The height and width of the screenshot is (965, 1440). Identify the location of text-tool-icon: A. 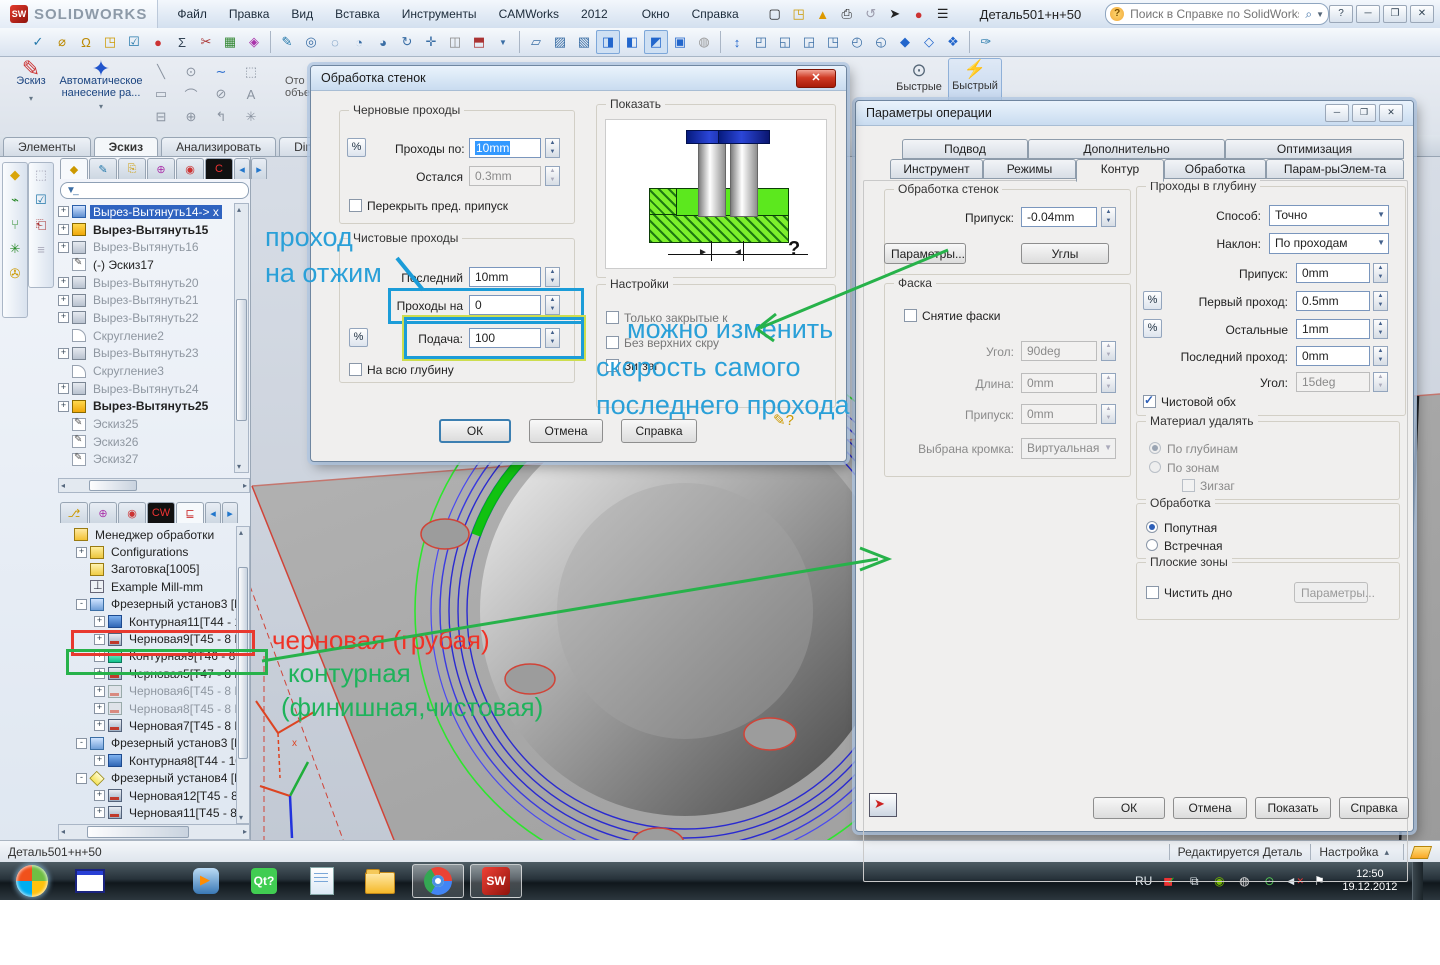
(251, 94).